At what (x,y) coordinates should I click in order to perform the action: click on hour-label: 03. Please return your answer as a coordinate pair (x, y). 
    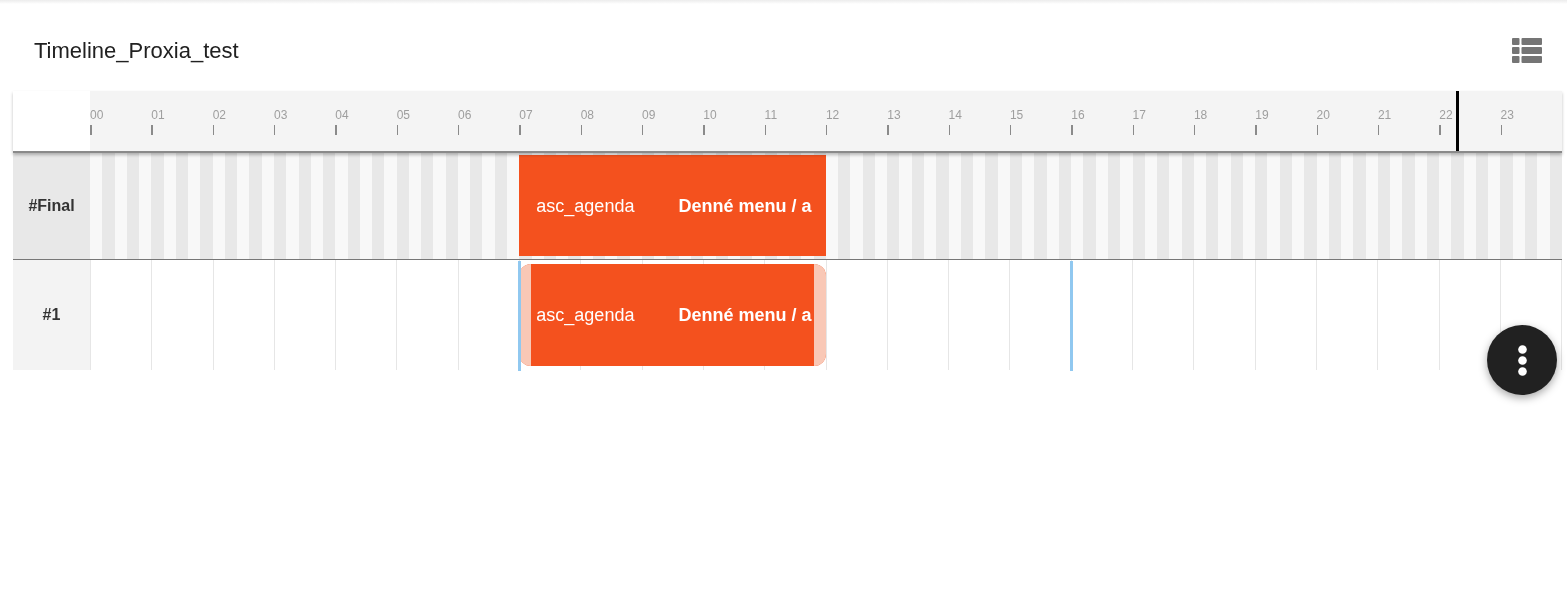
    Looking at the image, I should click on (281, 115).